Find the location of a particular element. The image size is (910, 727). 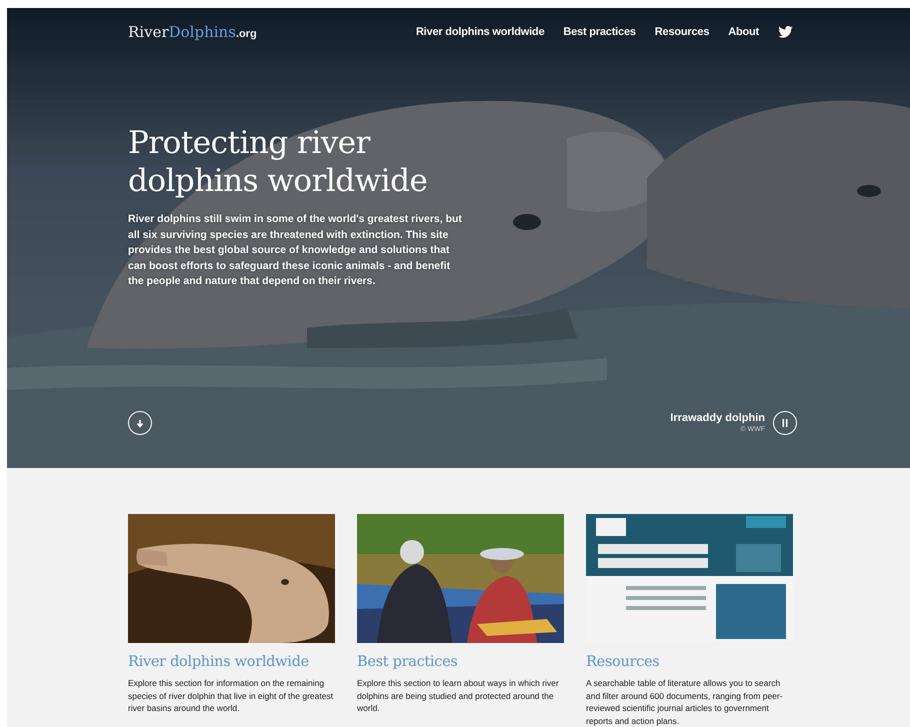

nav-link: Resources is located at coordinates (682, 32).